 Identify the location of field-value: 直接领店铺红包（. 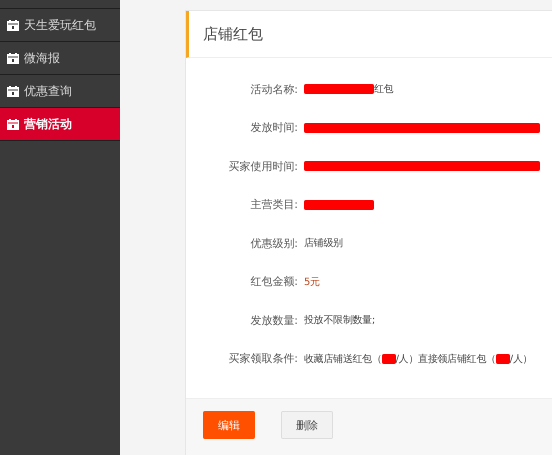
(457, 359).